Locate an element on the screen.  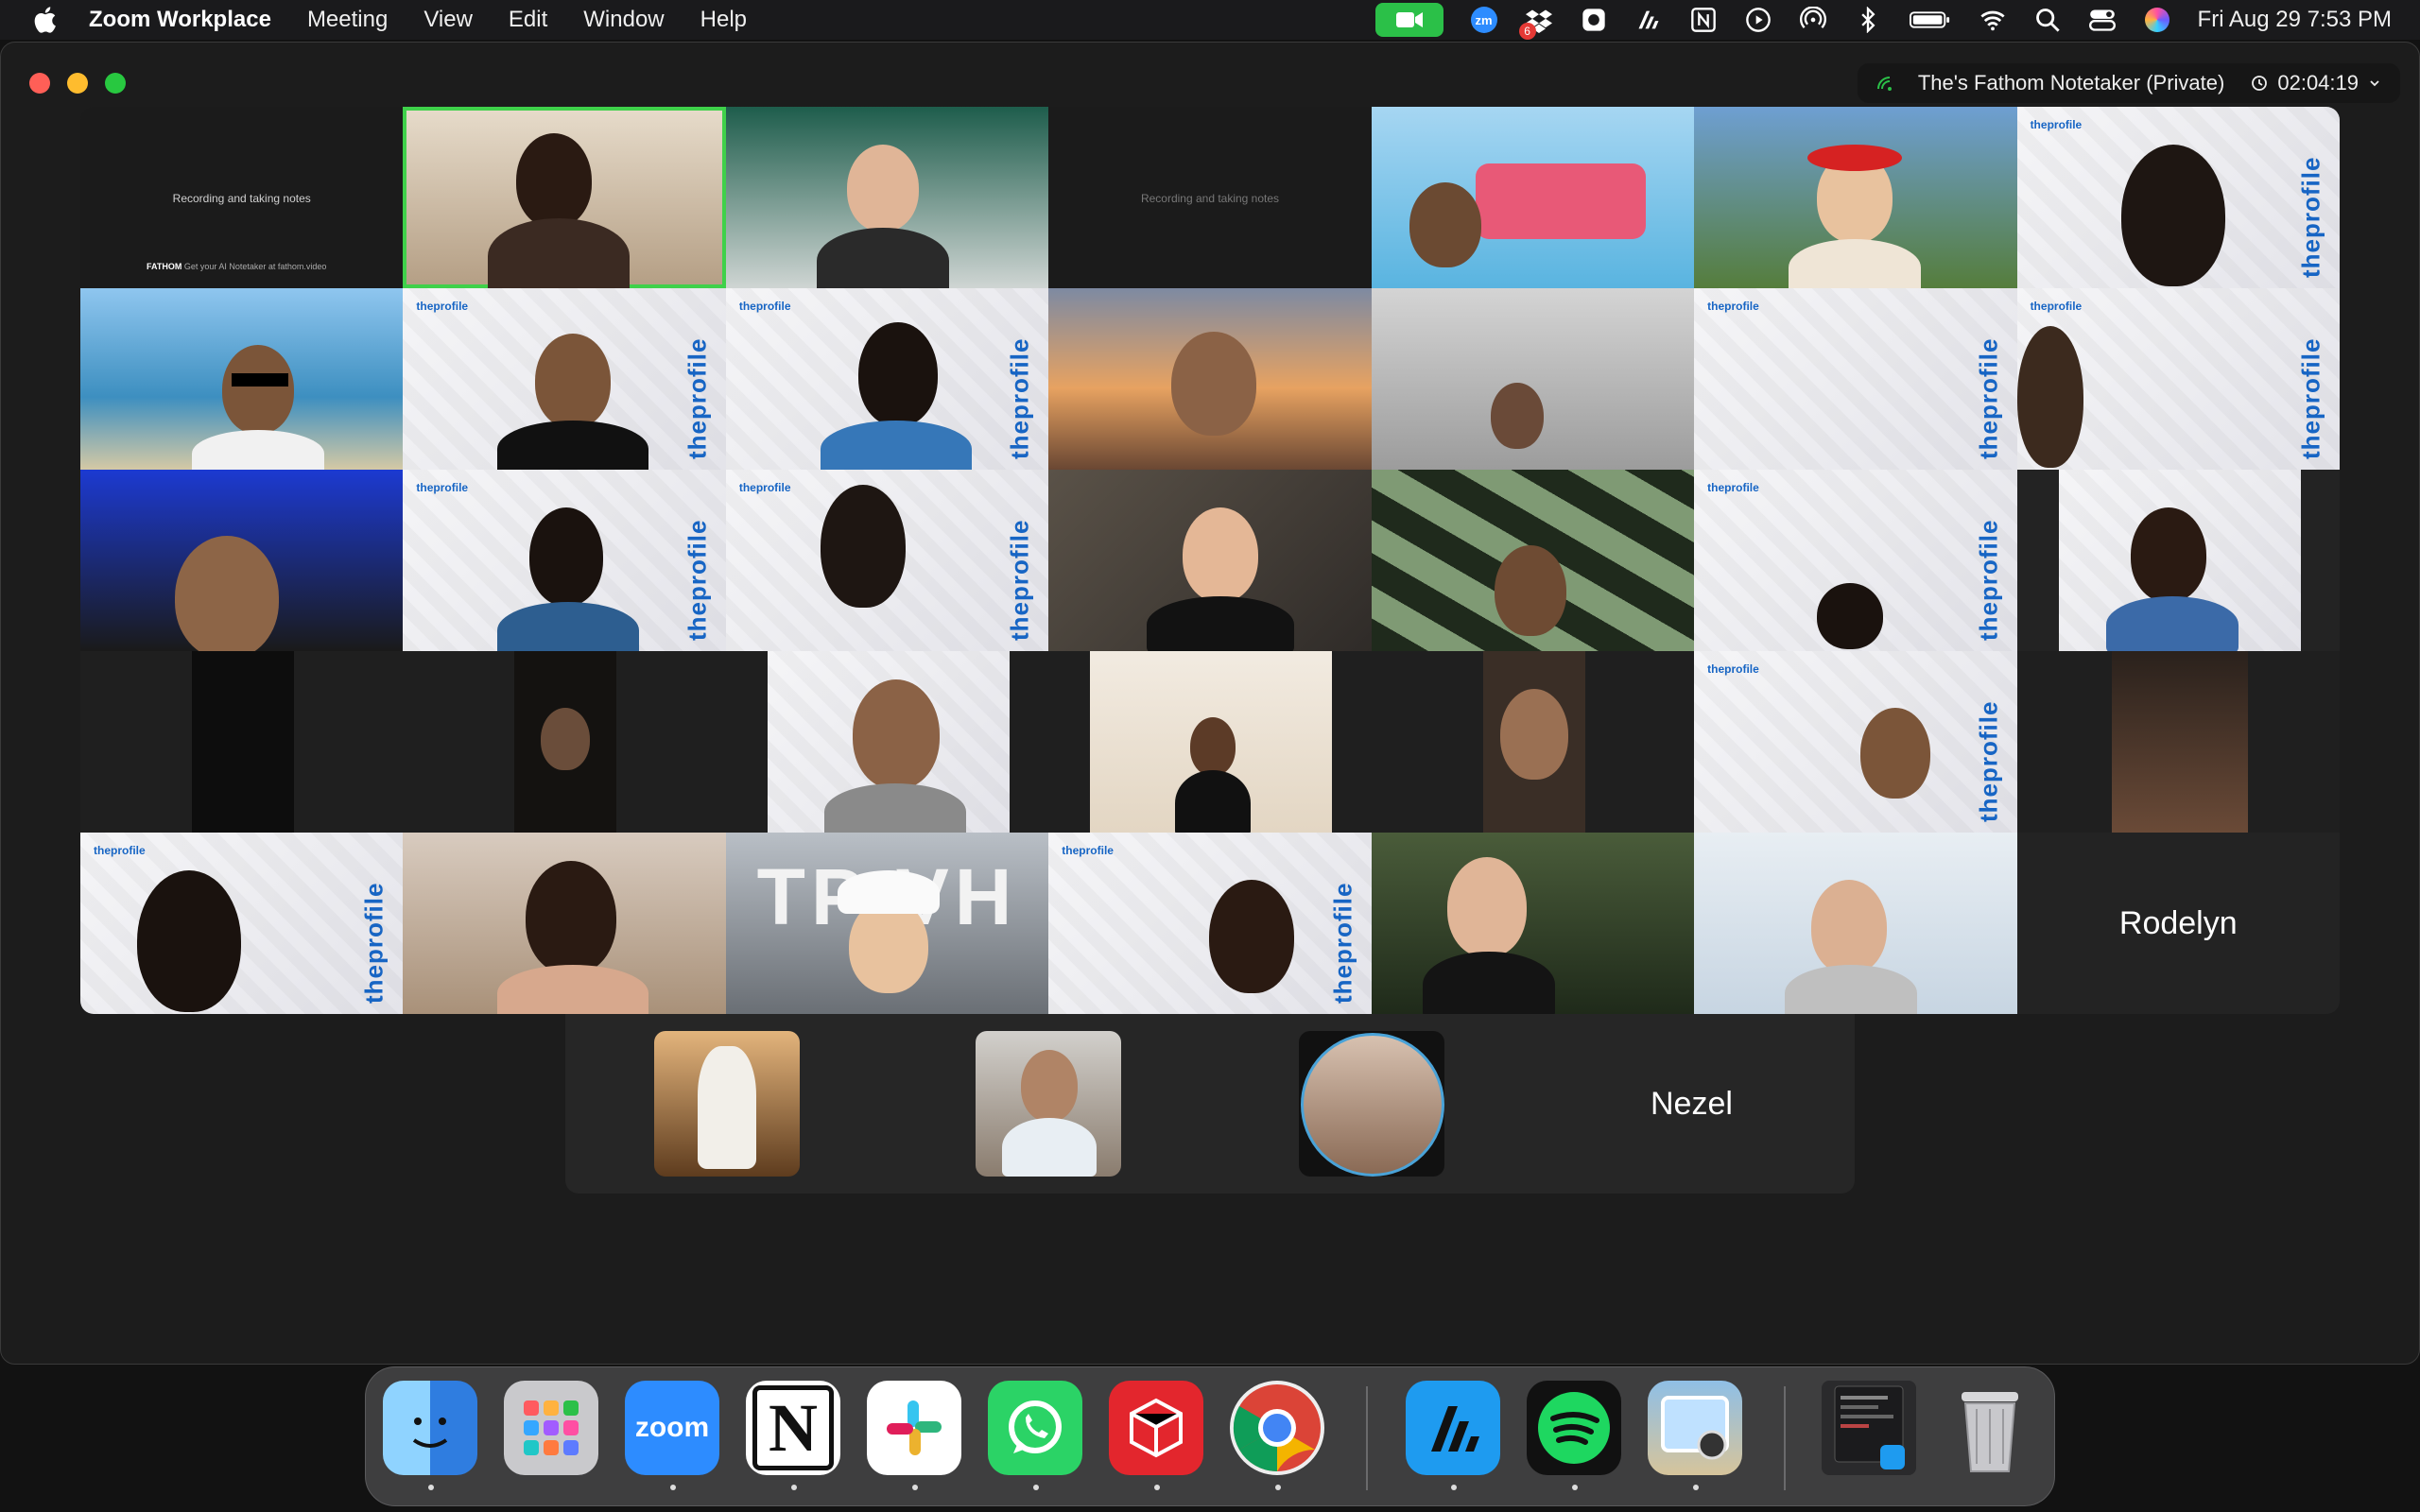
zoom-status-icon: zm is located at coordinates (1484, 20).